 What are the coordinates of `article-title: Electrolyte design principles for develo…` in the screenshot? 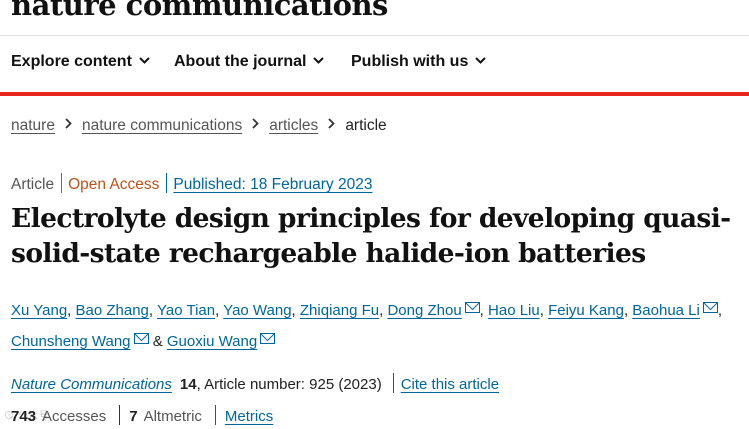 It's located at (371, 236).